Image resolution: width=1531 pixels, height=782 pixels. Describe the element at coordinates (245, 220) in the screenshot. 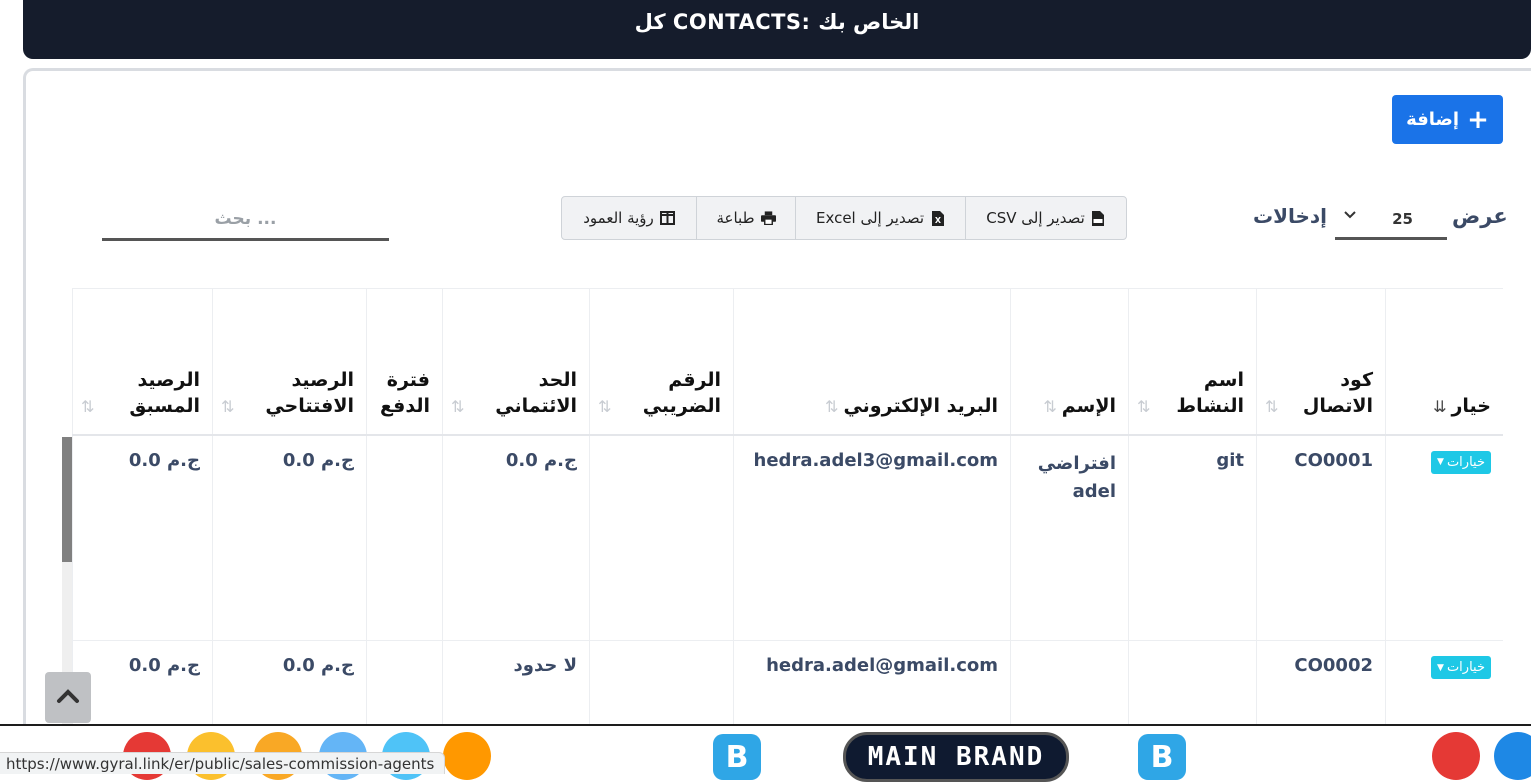

I see `search-input` at that location.